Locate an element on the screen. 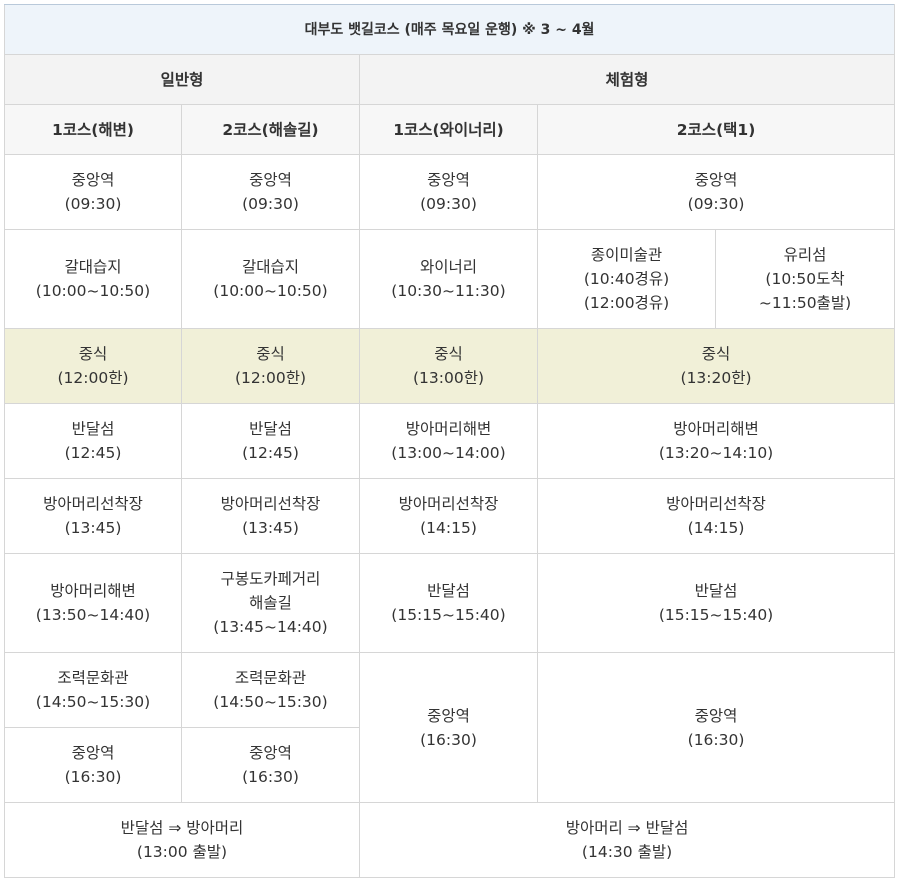 Image resolution: width=897 pixels, height=883 pixels. lunch-cell: 중식 (13:00한) is located at coordinates (448, 366).